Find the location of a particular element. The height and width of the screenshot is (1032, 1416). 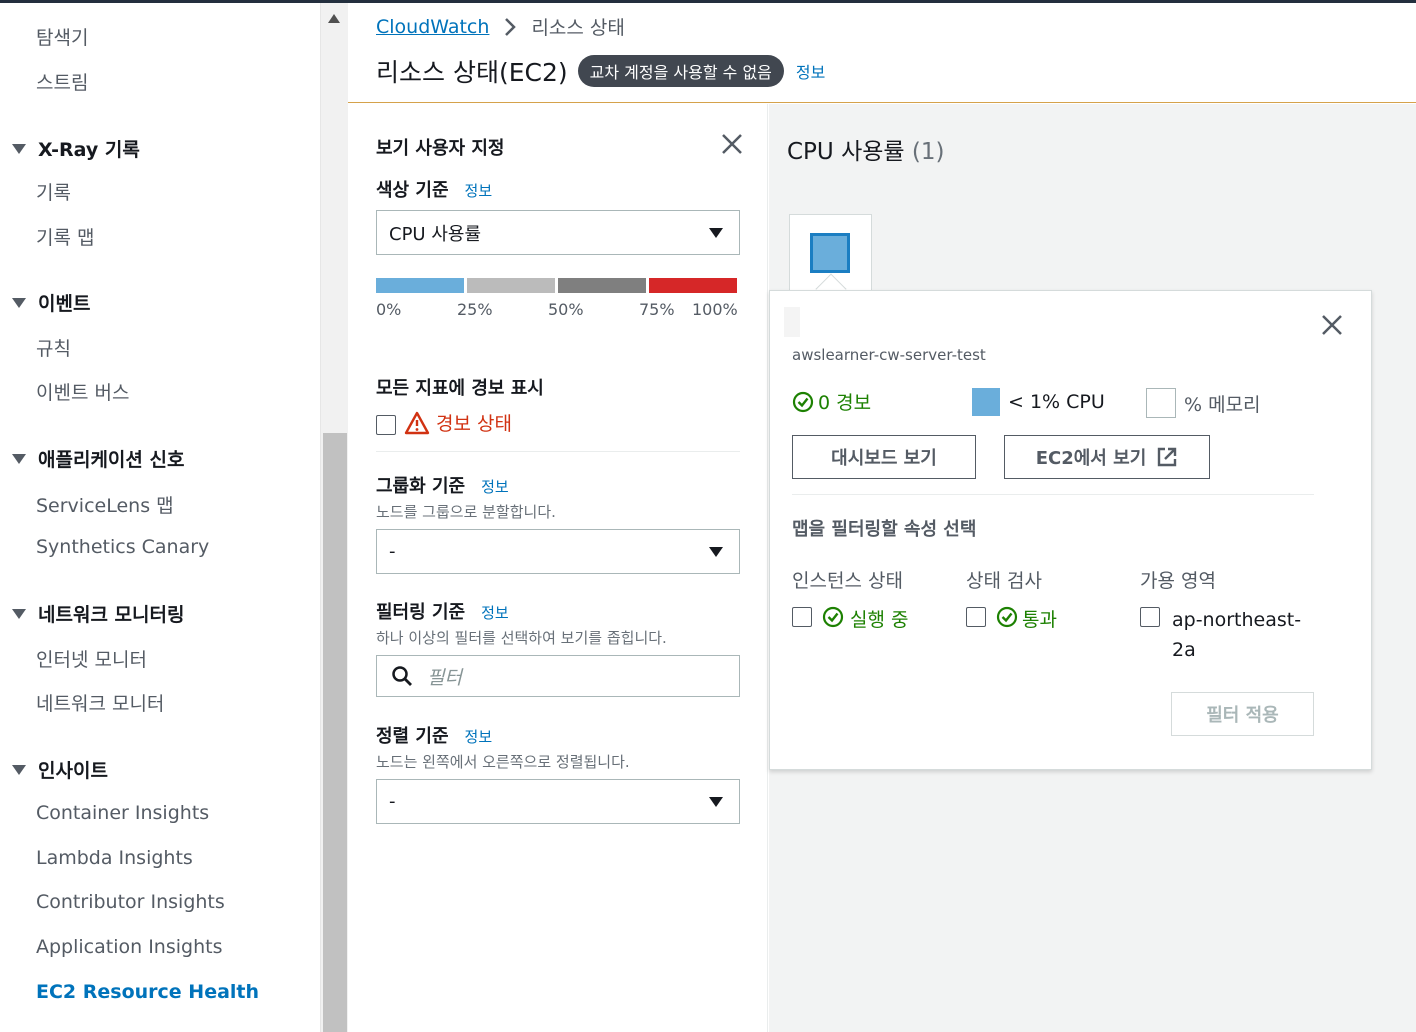

sort-by-value: - is located at coordinates (392, 801).